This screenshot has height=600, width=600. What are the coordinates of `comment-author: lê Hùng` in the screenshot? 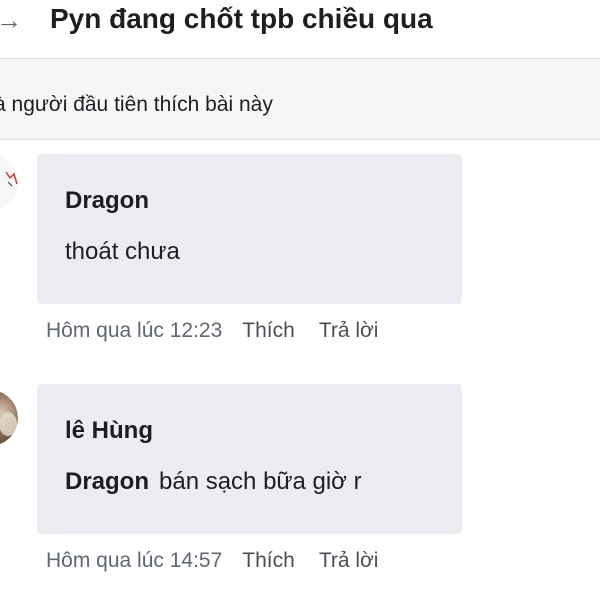 It's located at (109, 431).